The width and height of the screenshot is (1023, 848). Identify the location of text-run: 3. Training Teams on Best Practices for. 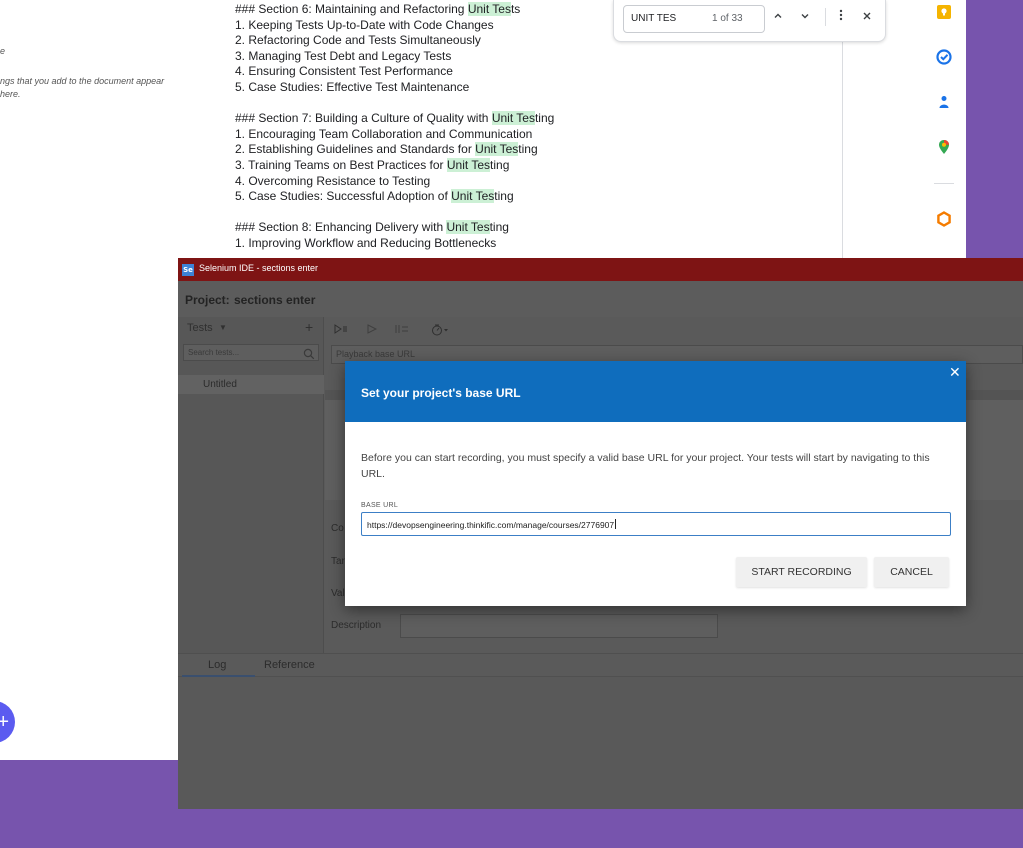
(341, 164).